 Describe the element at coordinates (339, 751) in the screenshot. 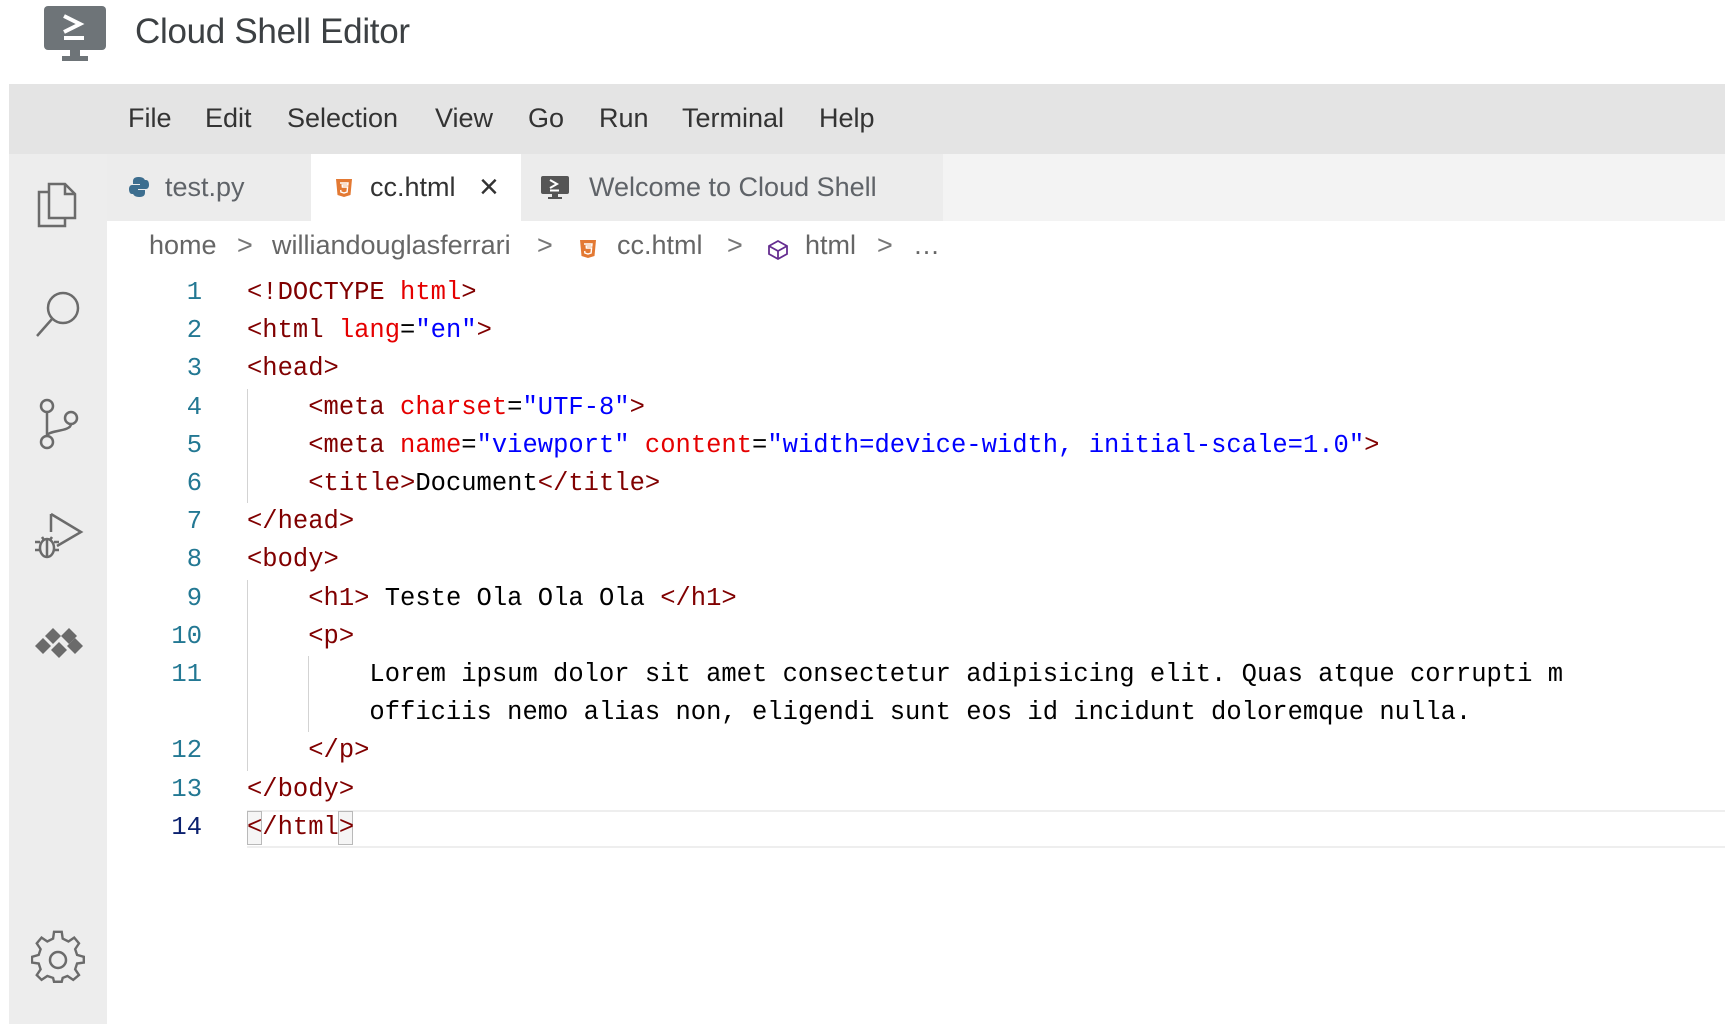

I see `code-token: </p>` at that location.